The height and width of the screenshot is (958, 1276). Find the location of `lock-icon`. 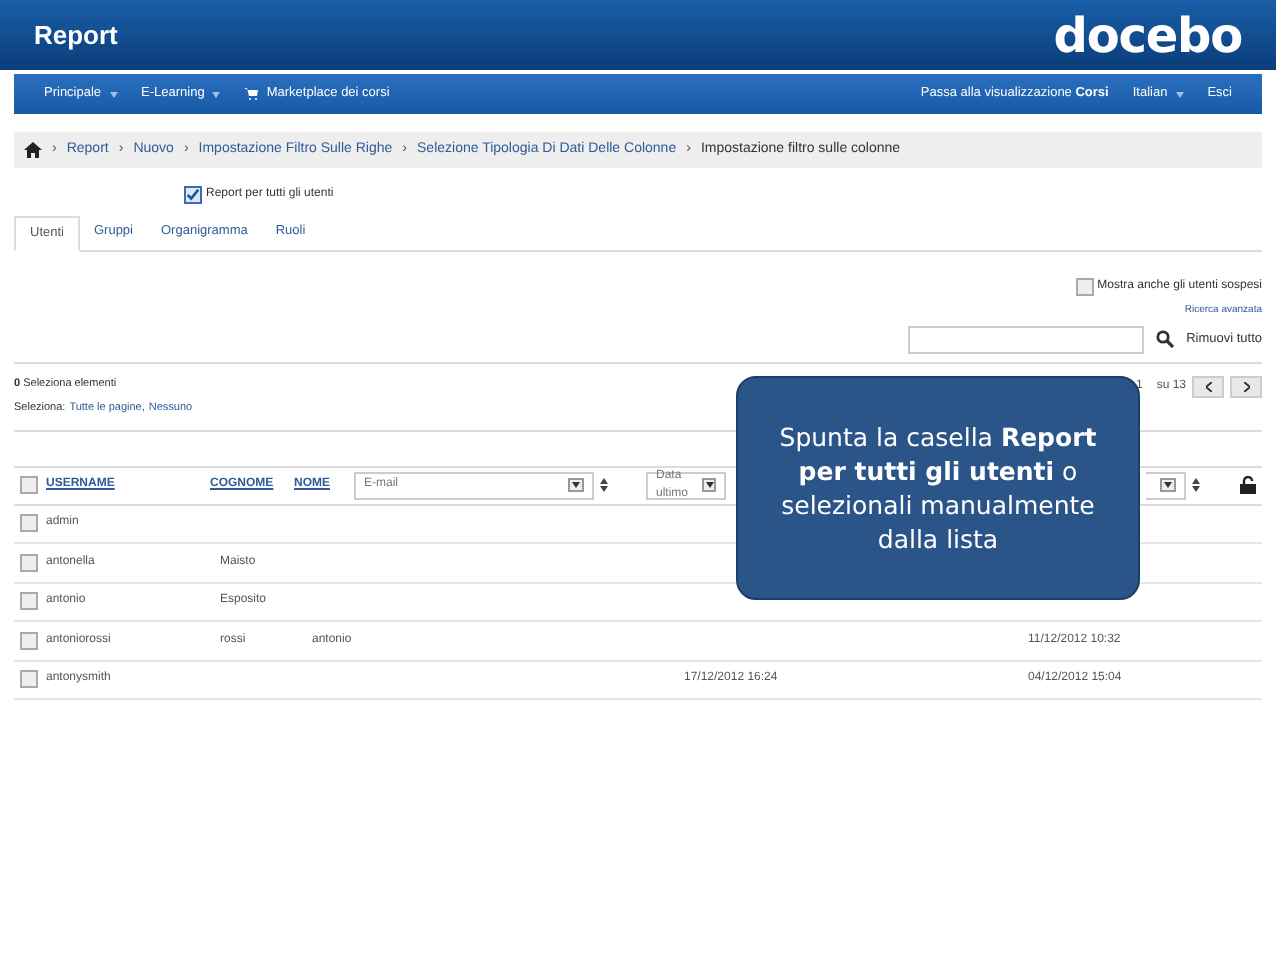

lock-icon is located at coordinates (1248, 485).